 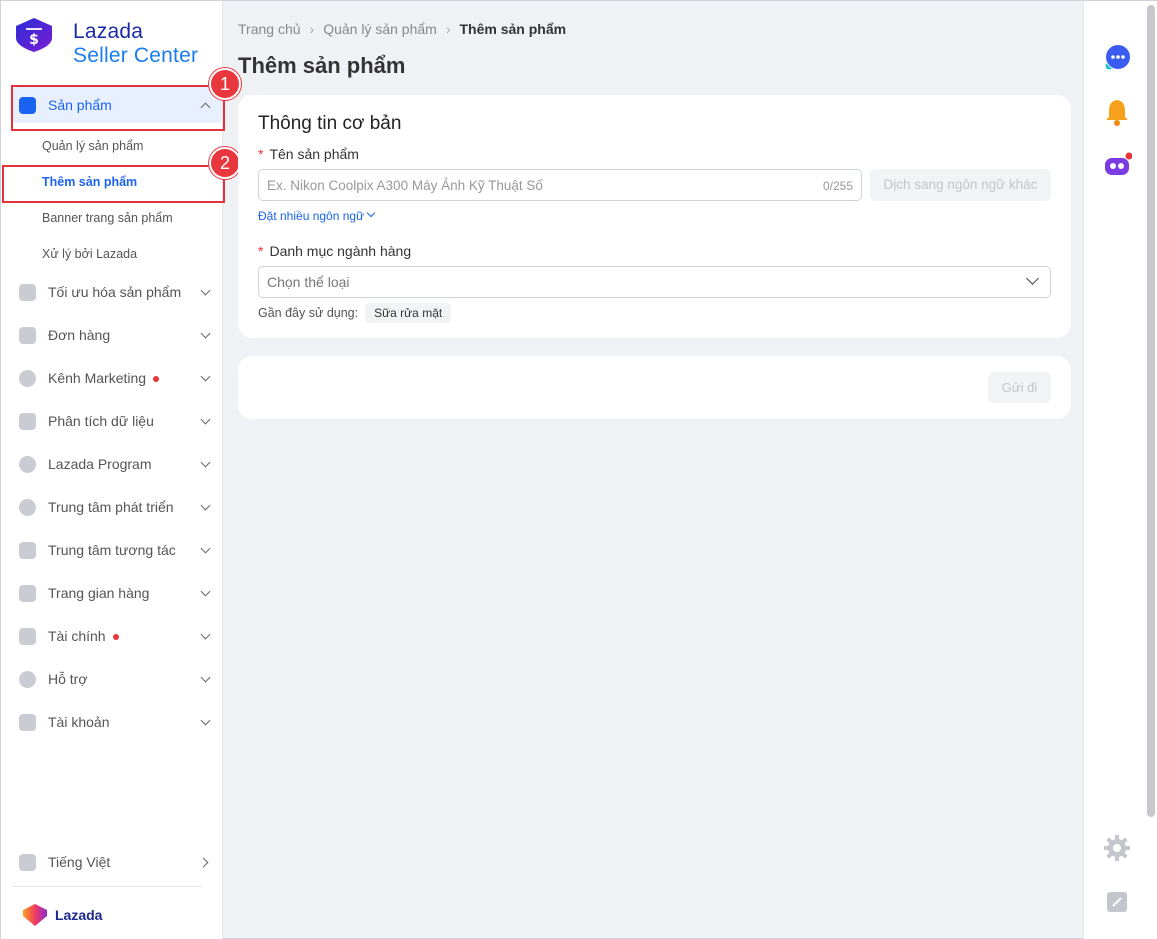 I want to click on submit-card: Gửi đi, so click(x=654, y=387).